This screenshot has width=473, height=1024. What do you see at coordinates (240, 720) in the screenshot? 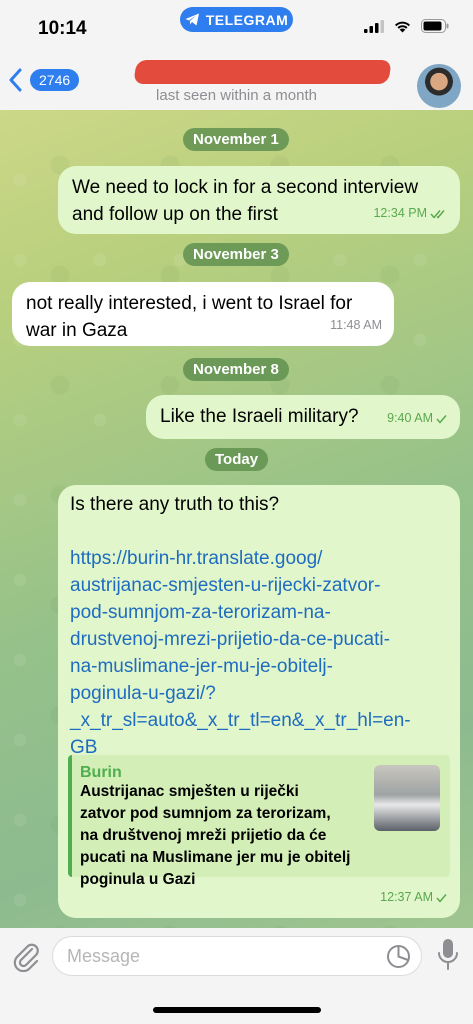
I see `link-line: _x_tr_sl=auto&_x_tr_tl=en&_x_tr_hl=en-` at bounding box center [240, 720].